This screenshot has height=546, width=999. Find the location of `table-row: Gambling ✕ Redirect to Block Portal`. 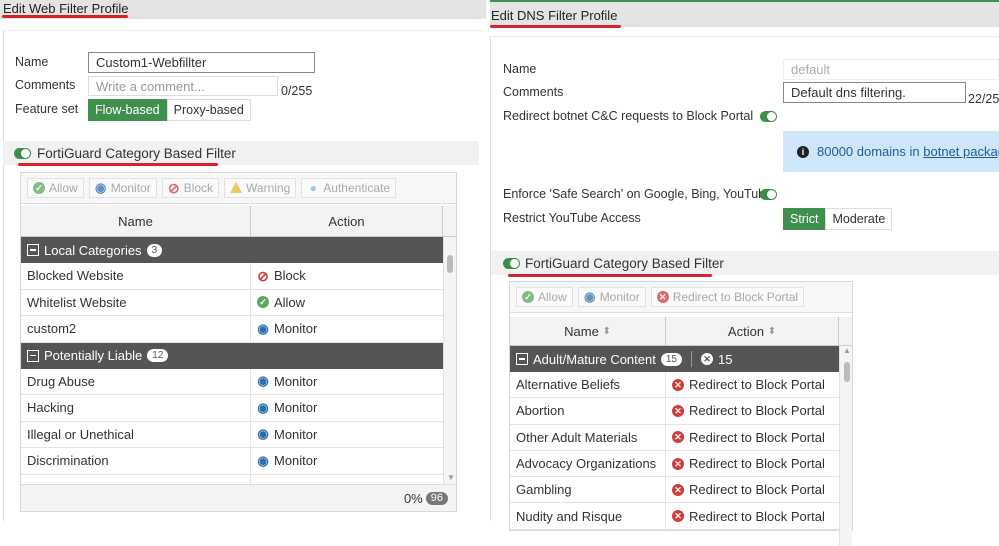

table-row: Gambling ✕ Redirect to Block Portal is located at coordinates (674, 490).